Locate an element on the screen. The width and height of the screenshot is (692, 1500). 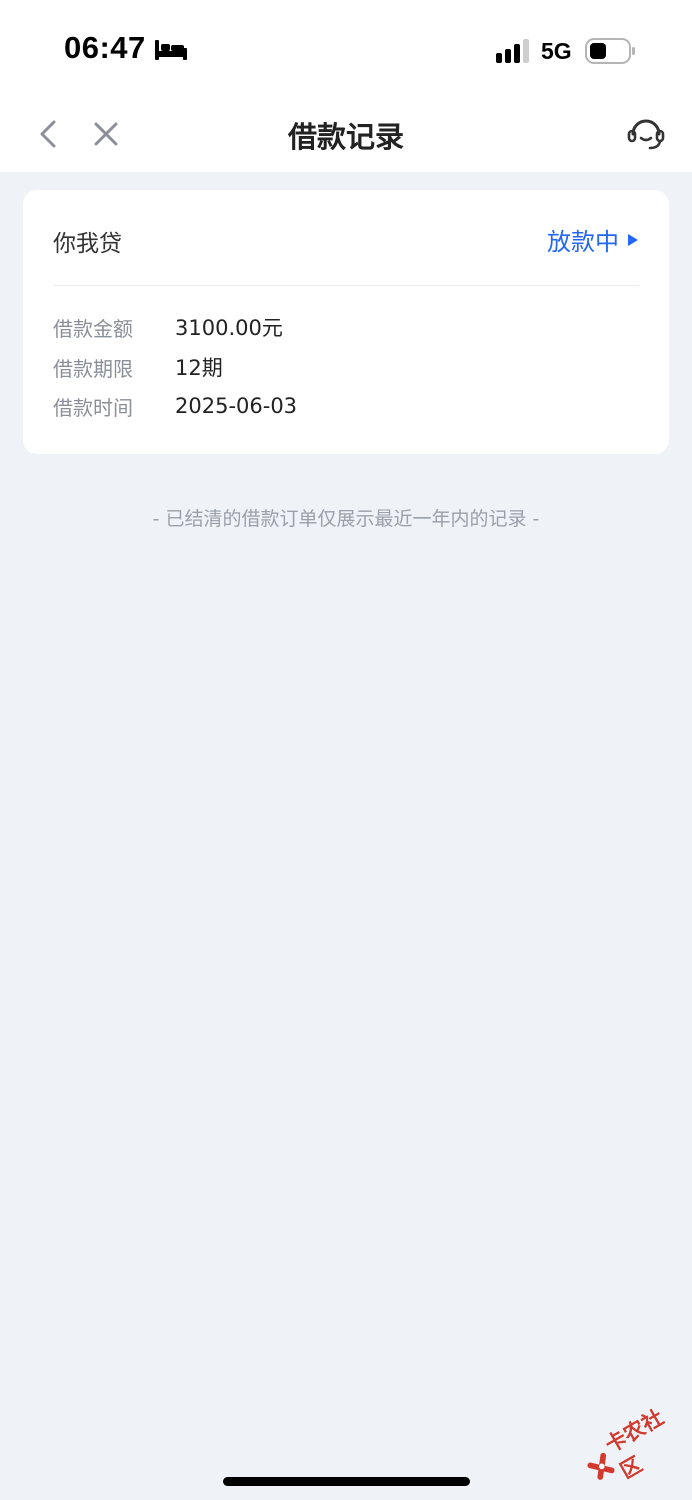
detail-value: 2025-06-03 is located at coordinates (236, 406).